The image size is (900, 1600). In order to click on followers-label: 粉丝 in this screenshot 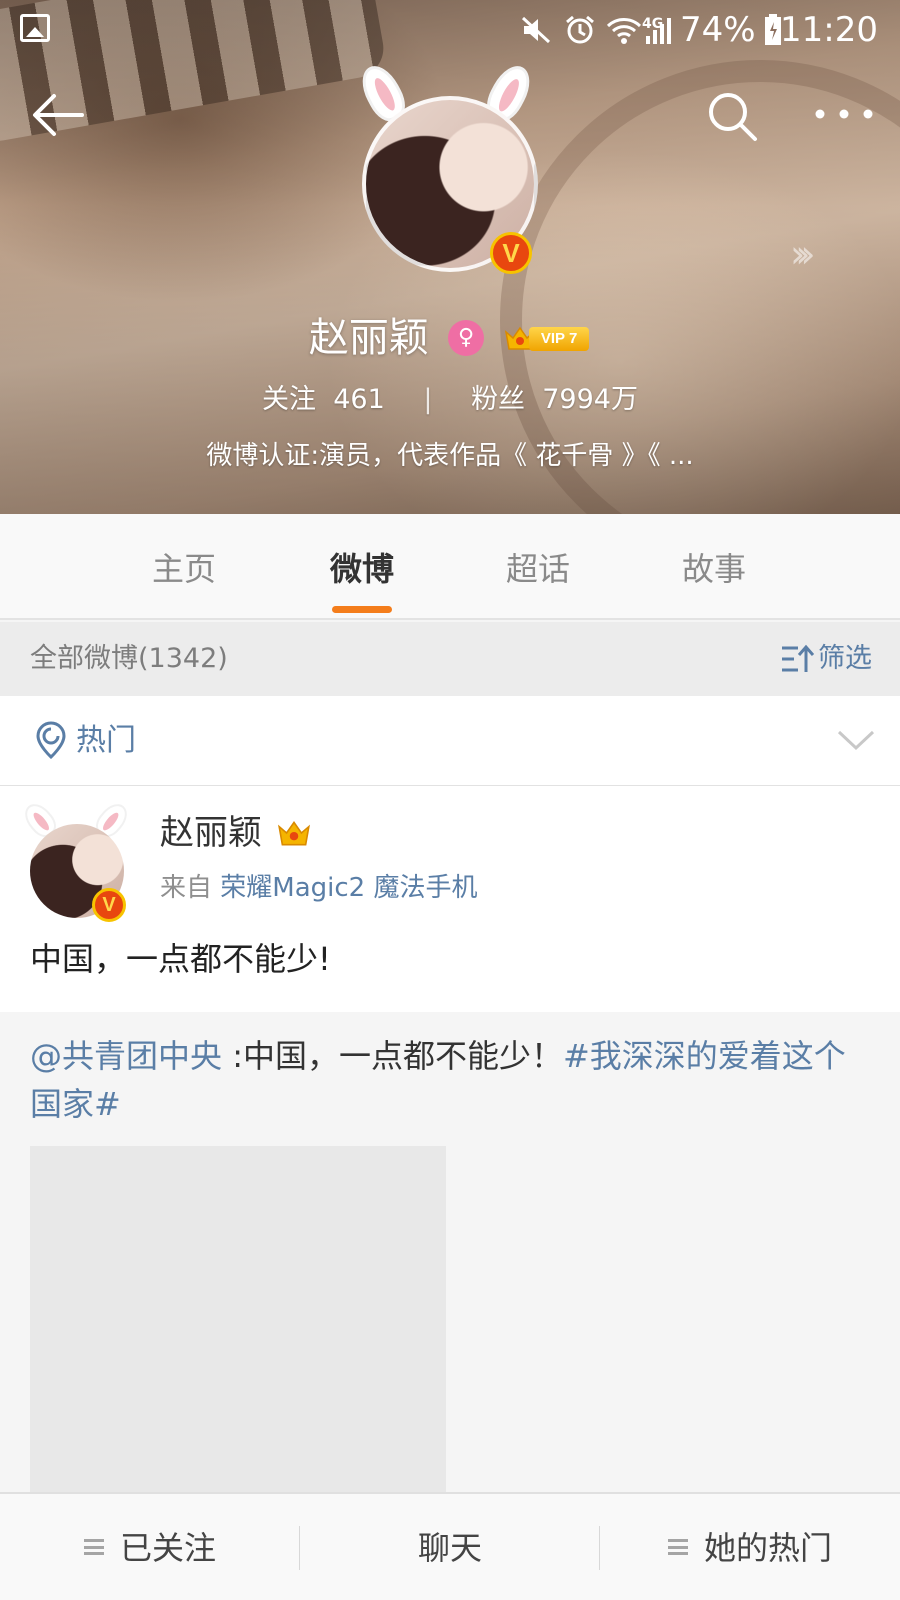, I will do `click(498, 399)`.